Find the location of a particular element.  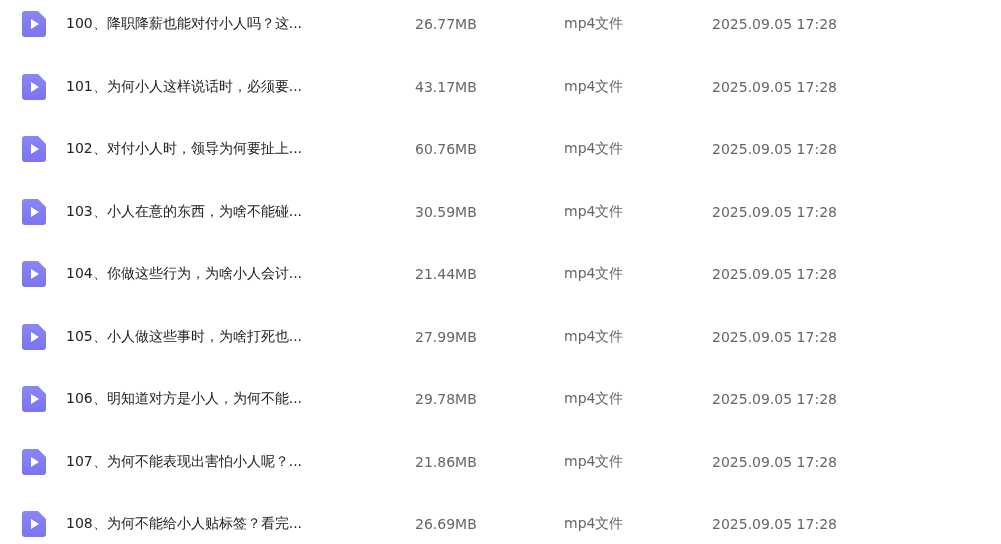

file-size: 29.78MB is located at coordinates (446, 399).